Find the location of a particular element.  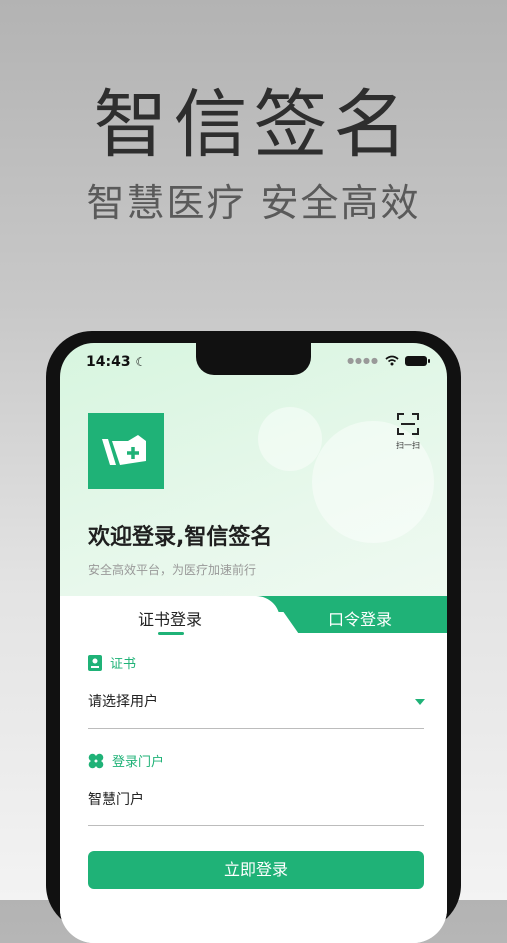

tab-certificate-login: 证书登录 is located at coordinates (170, 618).